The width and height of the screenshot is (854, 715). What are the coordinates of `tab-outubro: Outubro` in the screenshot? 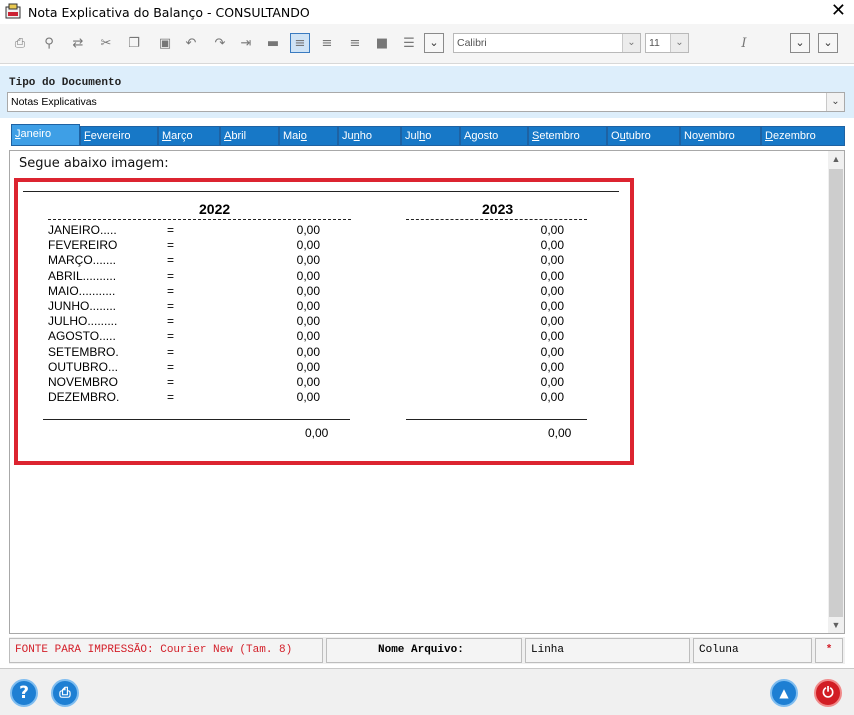 It's located at (643, 136).